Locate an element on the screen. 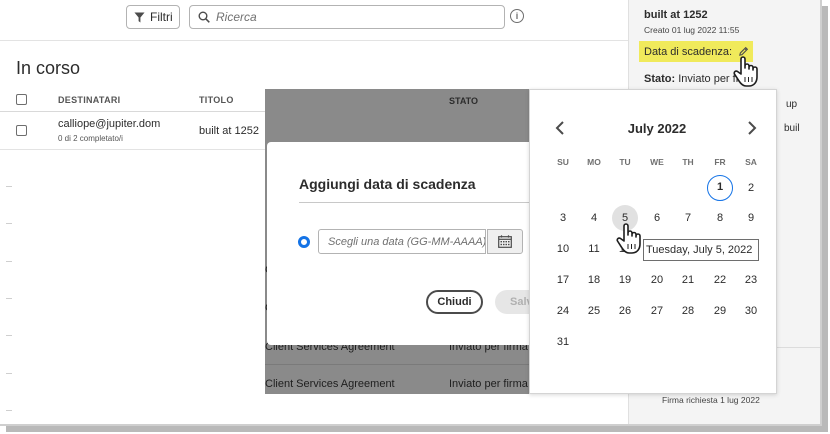 This screenshot has height=434, width=830. recipient-progress: 0 di 2 completato/i is located at coordinates (90, 138).